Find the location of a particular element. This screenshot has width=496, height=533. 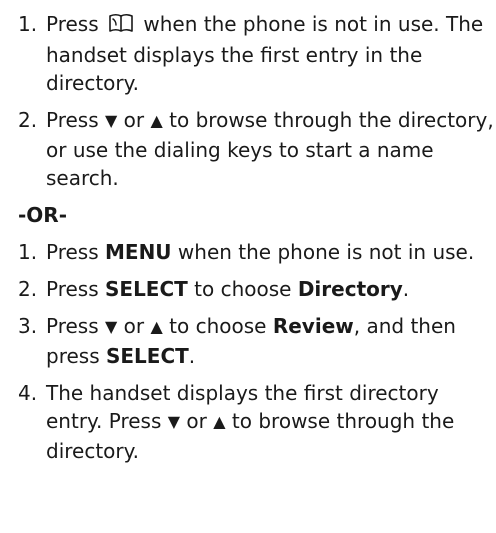

step-text: when the phone is not in use. is located at coordinates (326, 252).